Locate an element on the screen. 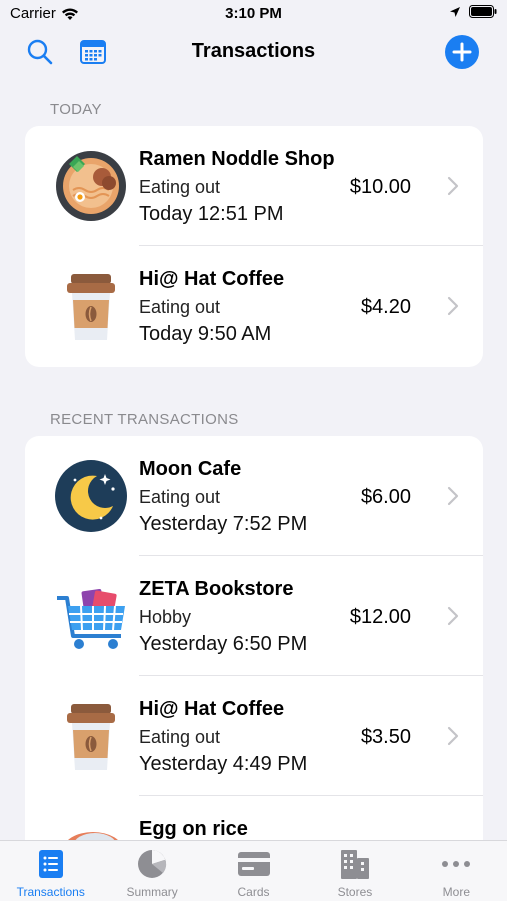 The image size is (507, 901). transaction-amount: $4.20 is located at coordinates (385, 307).